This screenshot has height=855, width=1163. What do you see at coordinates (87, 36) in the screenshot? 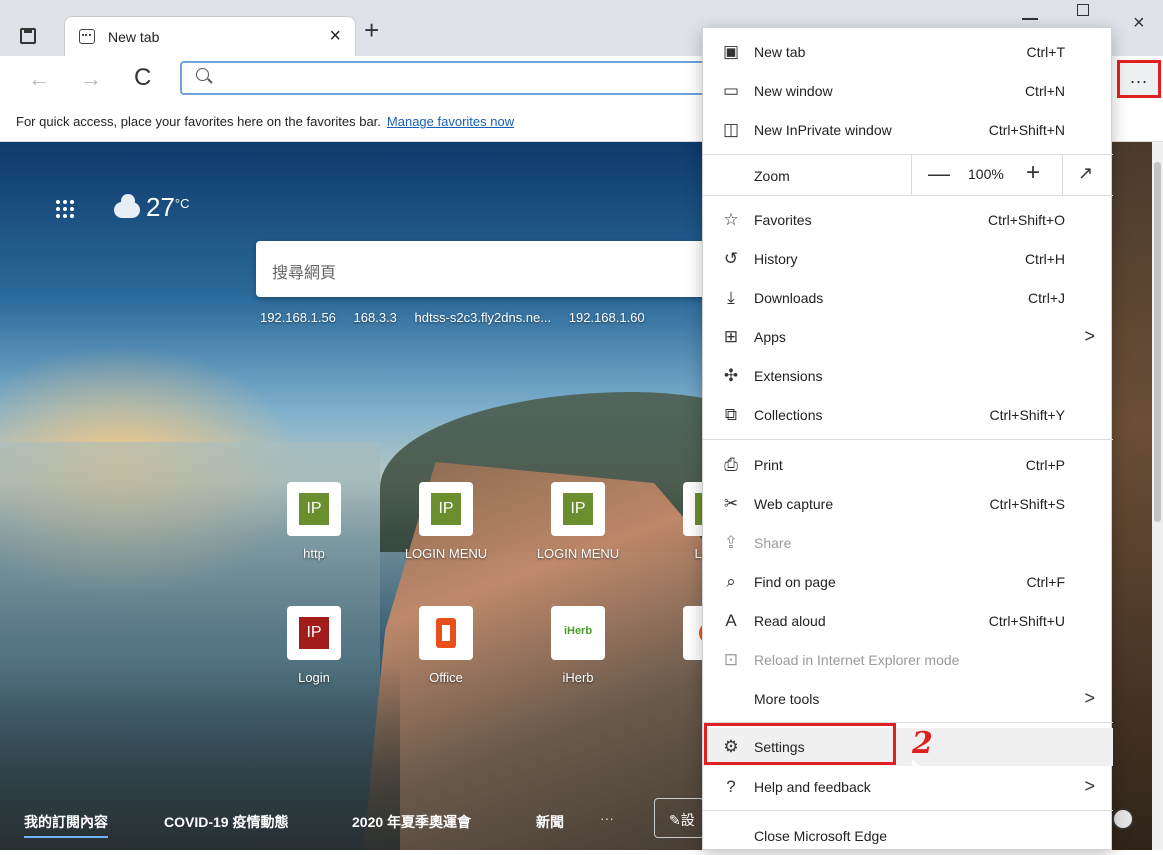
I see `new-tab-page-icon` at bounding box center [87, 36].